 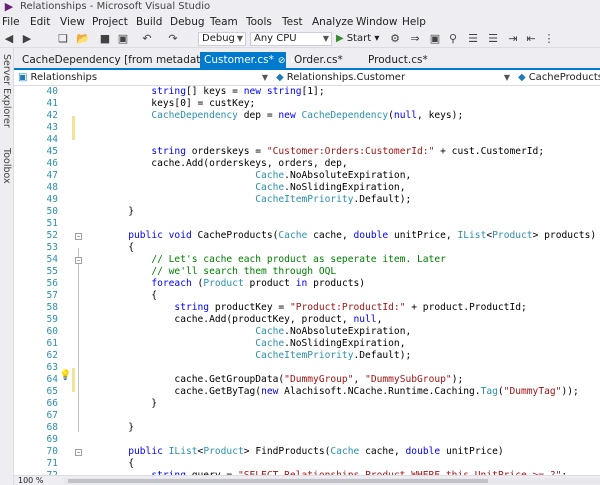 What do you see at coordinates (63, 39) in the screenshot?
I see `new-project-icon: ❏` at bounding box center [63, 39].